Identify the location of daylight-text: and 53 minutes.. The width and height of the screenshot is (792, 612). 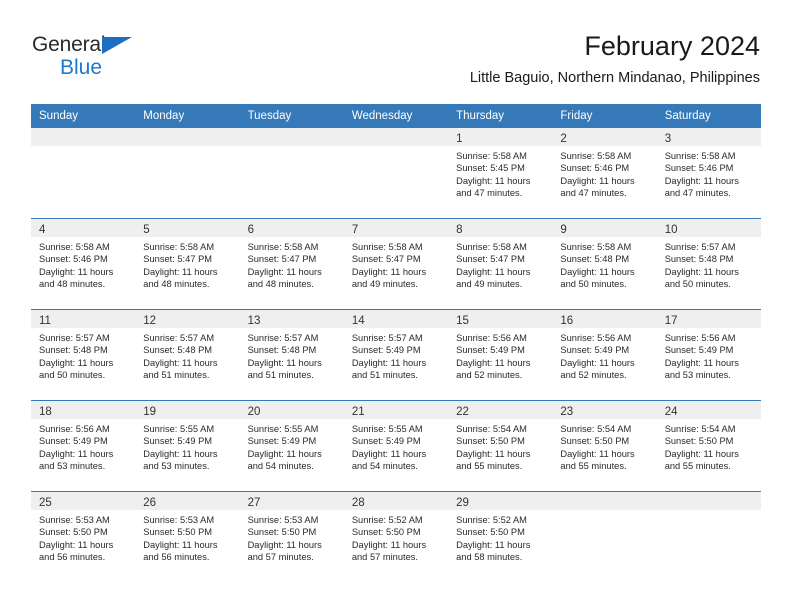
(176, 466).